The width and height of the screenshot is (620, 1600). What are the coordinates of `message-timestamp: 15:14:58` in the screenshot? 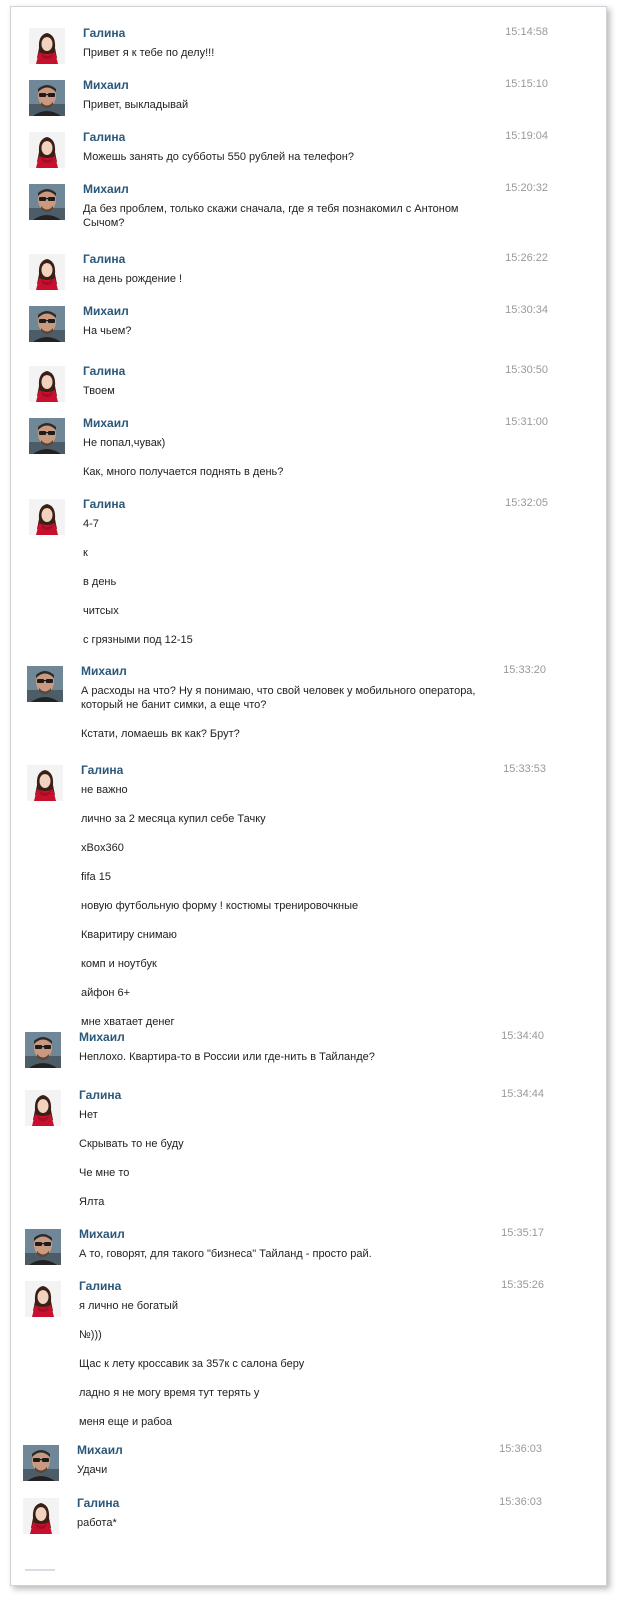 It's located at (526, 32).